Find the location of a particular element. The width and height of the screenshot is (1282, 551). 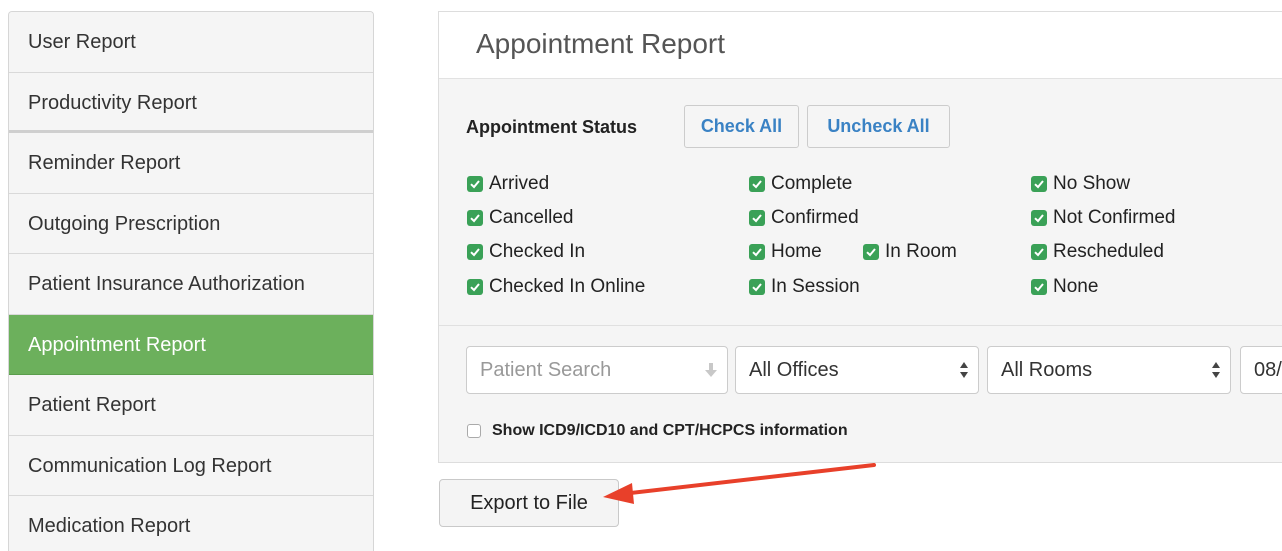

status-checkbox-arrived: Arrived is located at coordinates (508, 184).